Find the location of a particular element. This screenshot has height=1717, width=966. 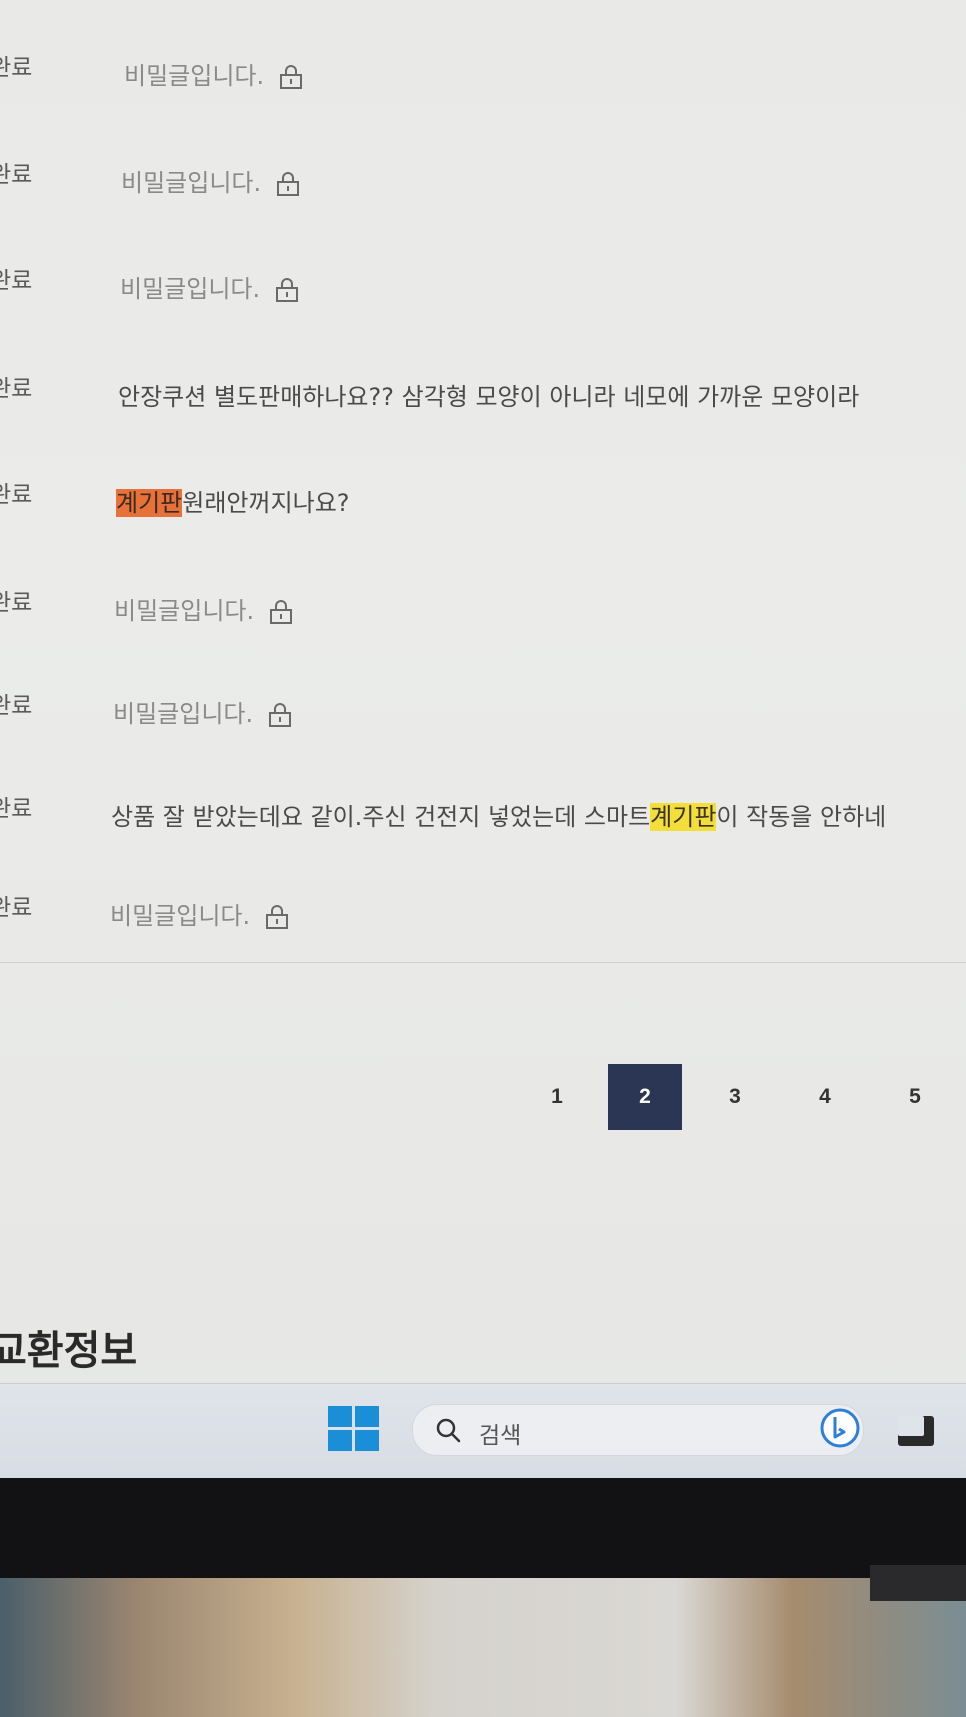

post-title: 계기판원래안꺼지나요? is located at coordinates (233, 500).